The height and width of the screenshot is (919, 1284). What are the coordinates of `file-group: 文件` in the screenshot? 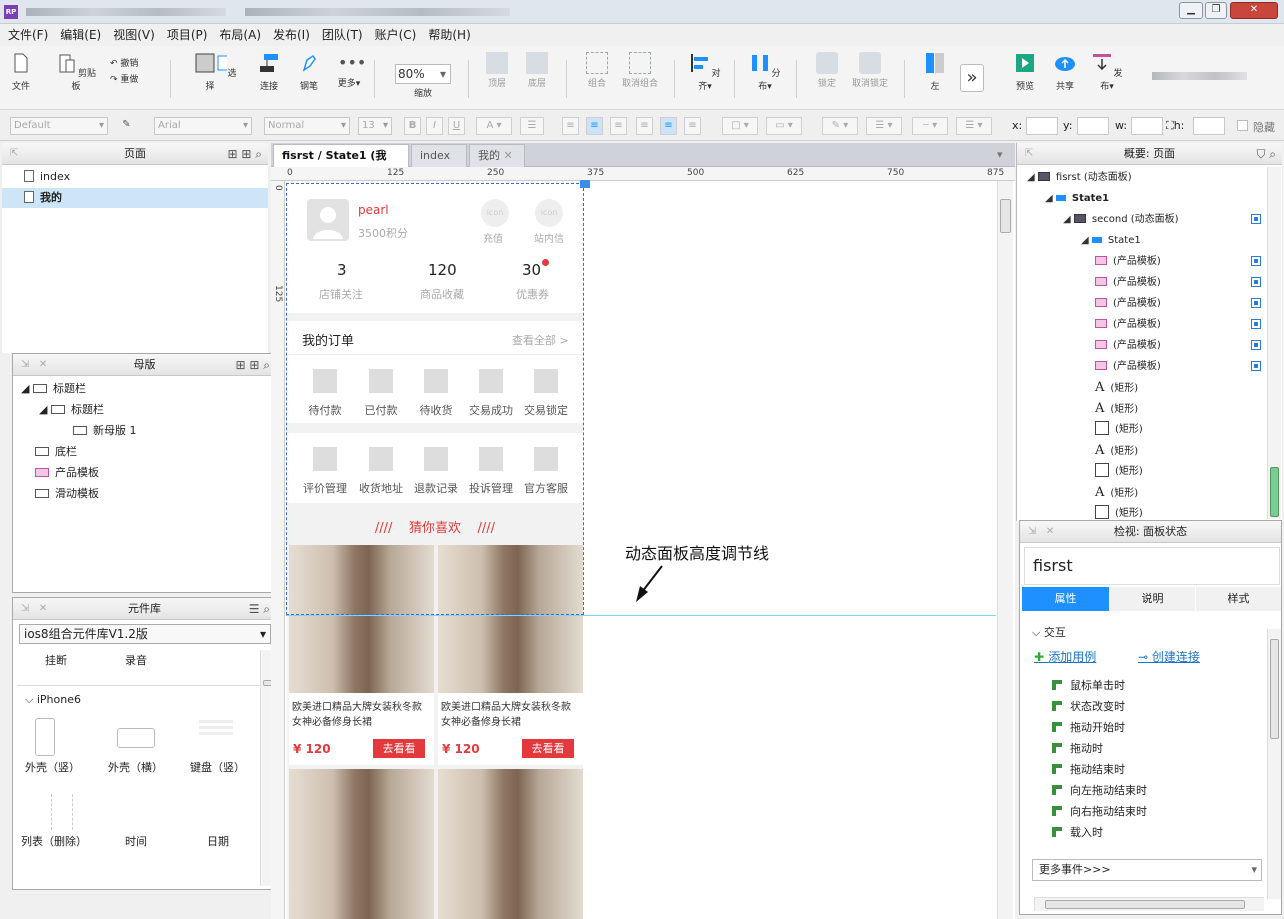 It's located at (21, 71).